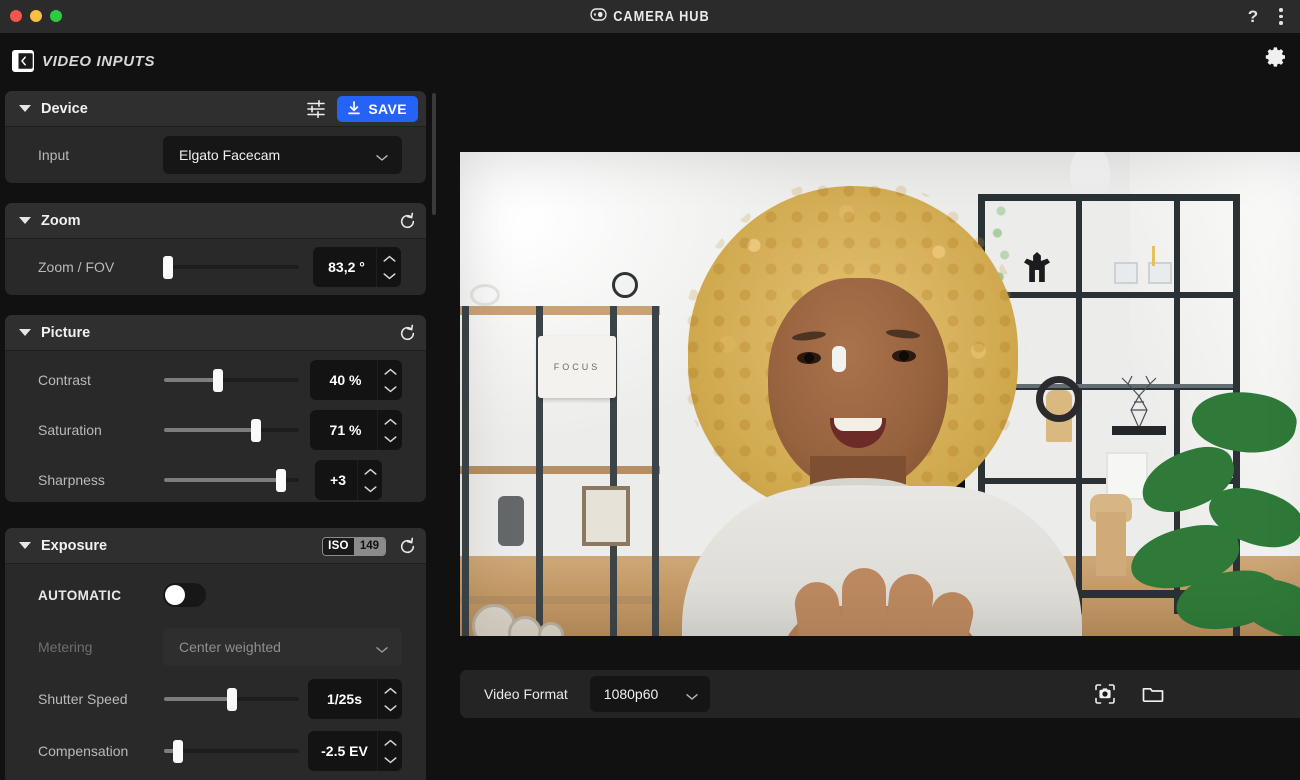 The image size is (1300, 780). I want to click on contrast-label: Contrast, so click(64, 380).